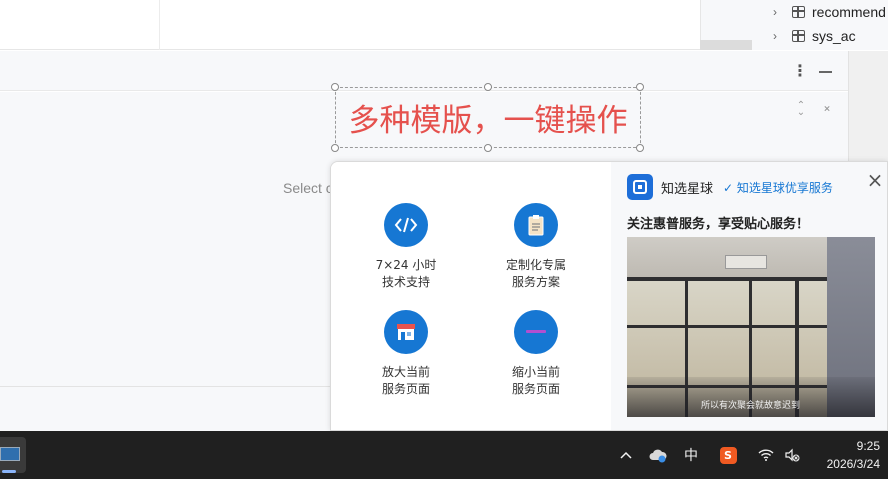  Describe the element at coordinates (9, 471) in the screenshot. I see `active-indicator` at that location.